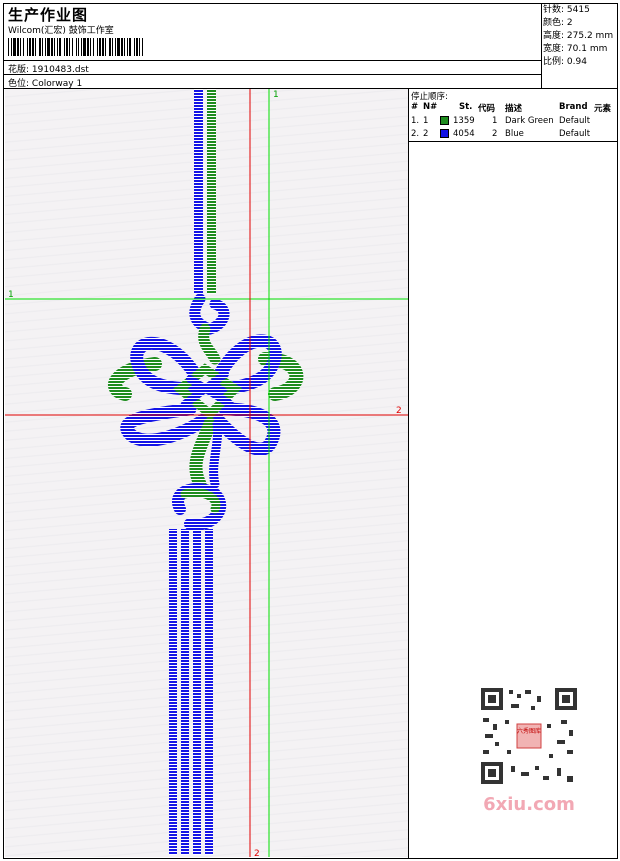 The width and height of the screenshot is (620, 861). I want to click on qr-code: 六秀图库 6xiu.com, so click(529, 749).